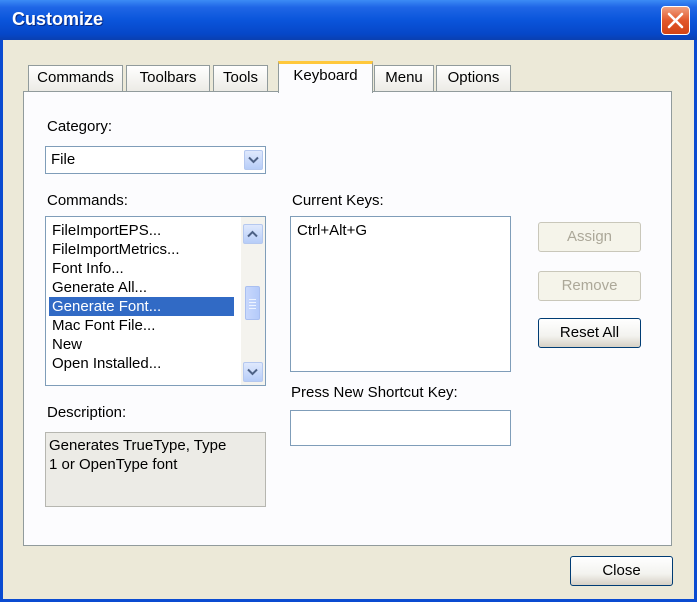 This screenshot has height=602, width=697. I want to click on dropdown-arrow-button, so click(253, 160).